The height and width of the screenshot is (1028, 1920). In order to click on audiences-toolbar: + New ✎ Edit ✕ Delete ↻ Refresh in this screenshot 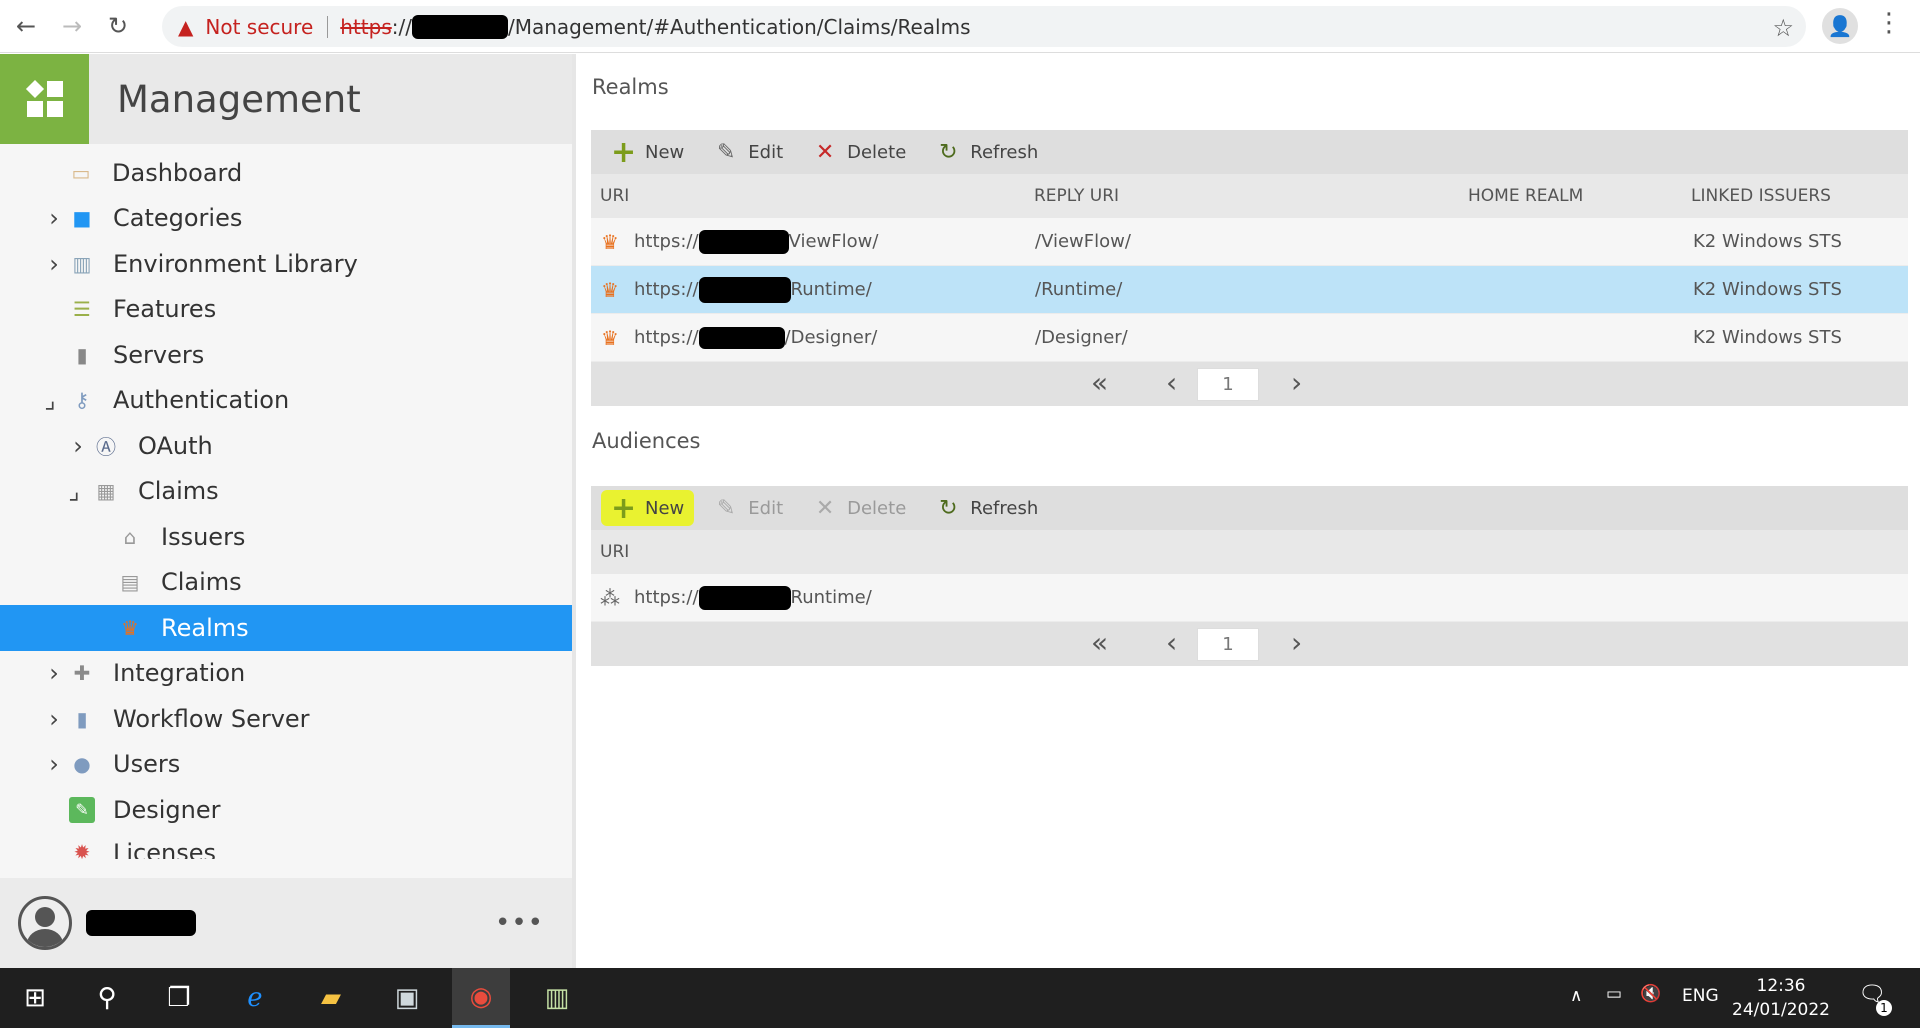, I will do `click(1249, 508)`.